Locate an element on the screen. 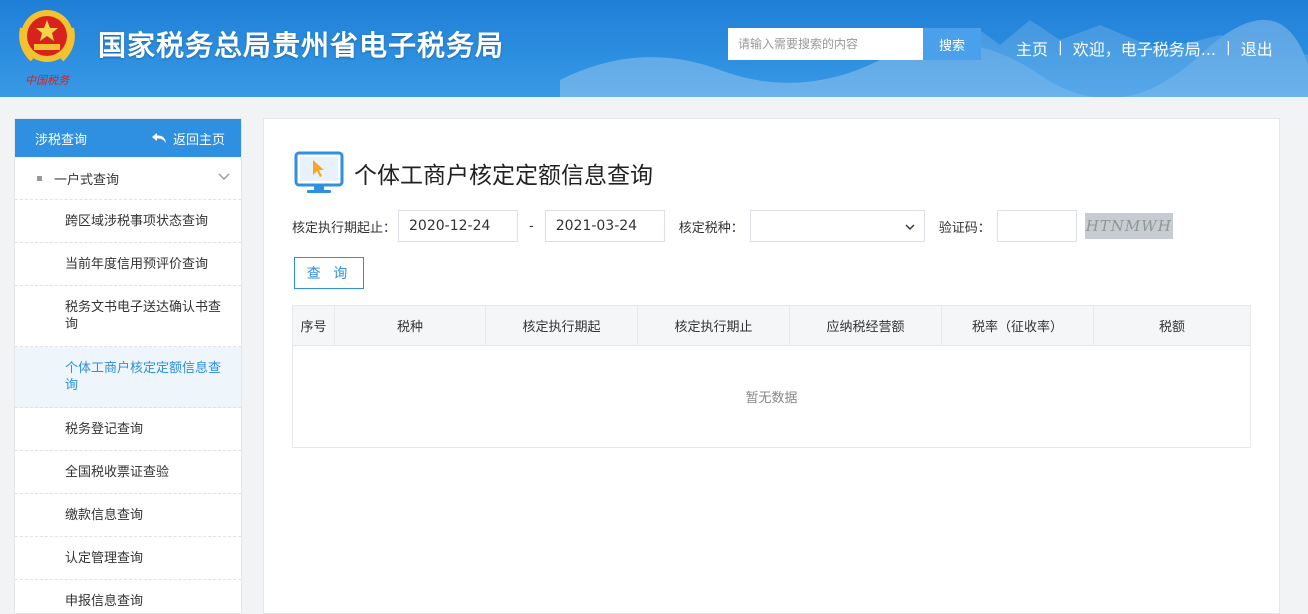 The width and height of the screenshot is (1308, 614). sidebar-item-label: 申报信息查询 is located at coordinates (104, 601).